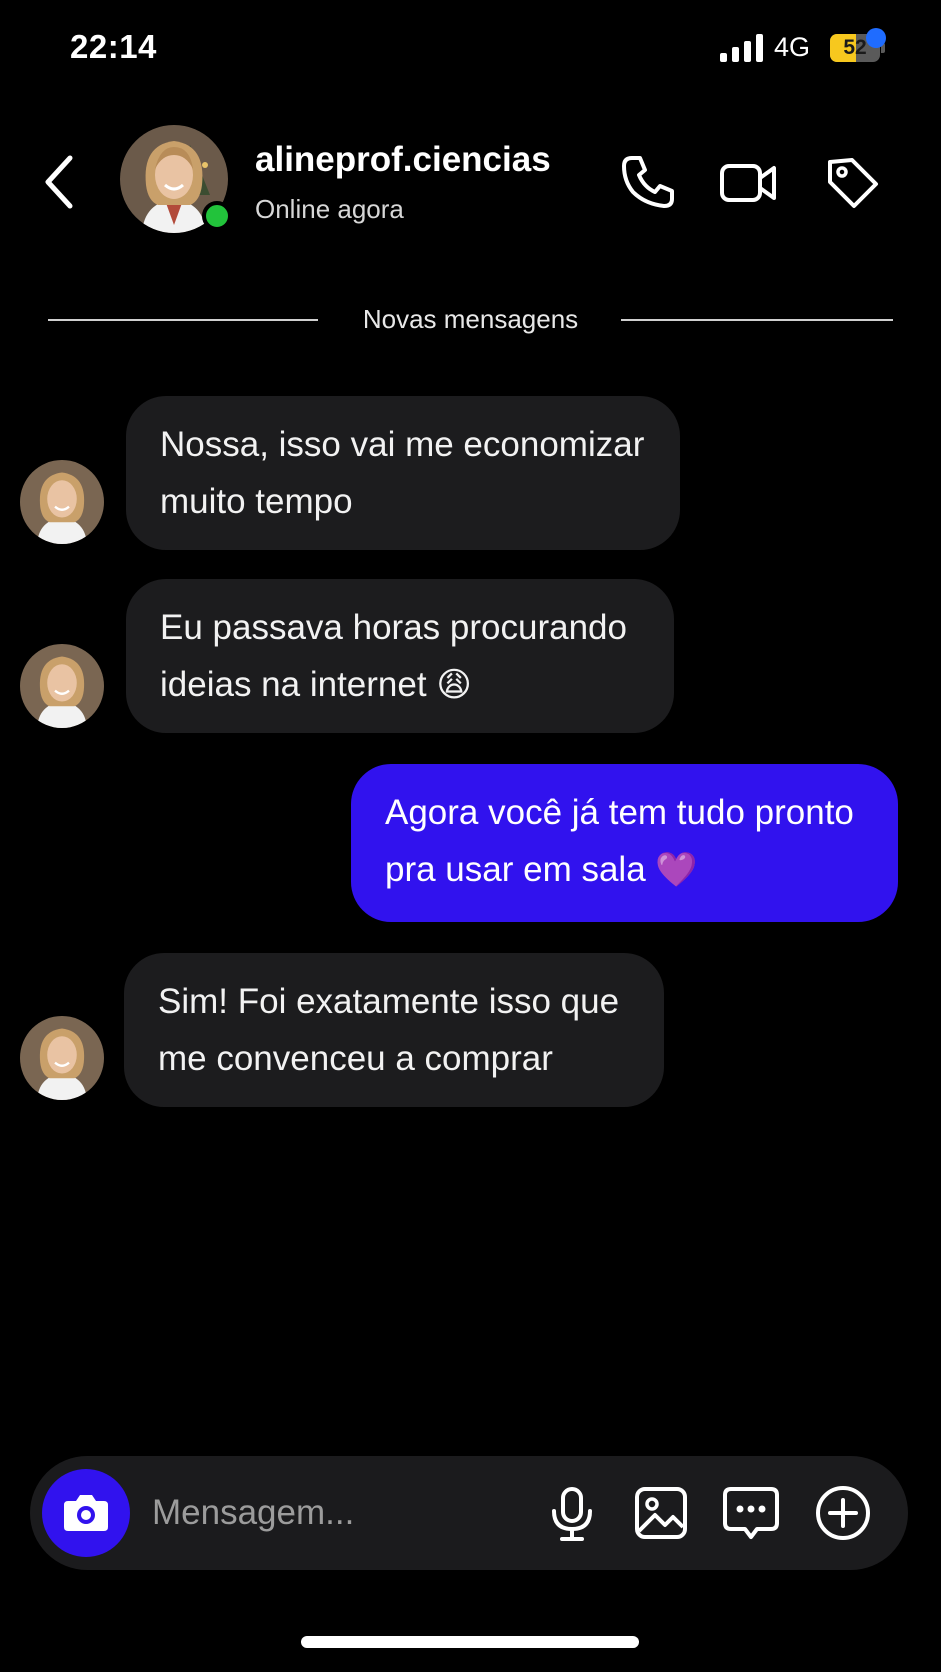 The width and height of the screenshot is (941, 1672). What do you see at coordinates (403, 160) in the screenshot?
I see `chat-username: alineprof.ciencias` at bounding box center [403, 160].